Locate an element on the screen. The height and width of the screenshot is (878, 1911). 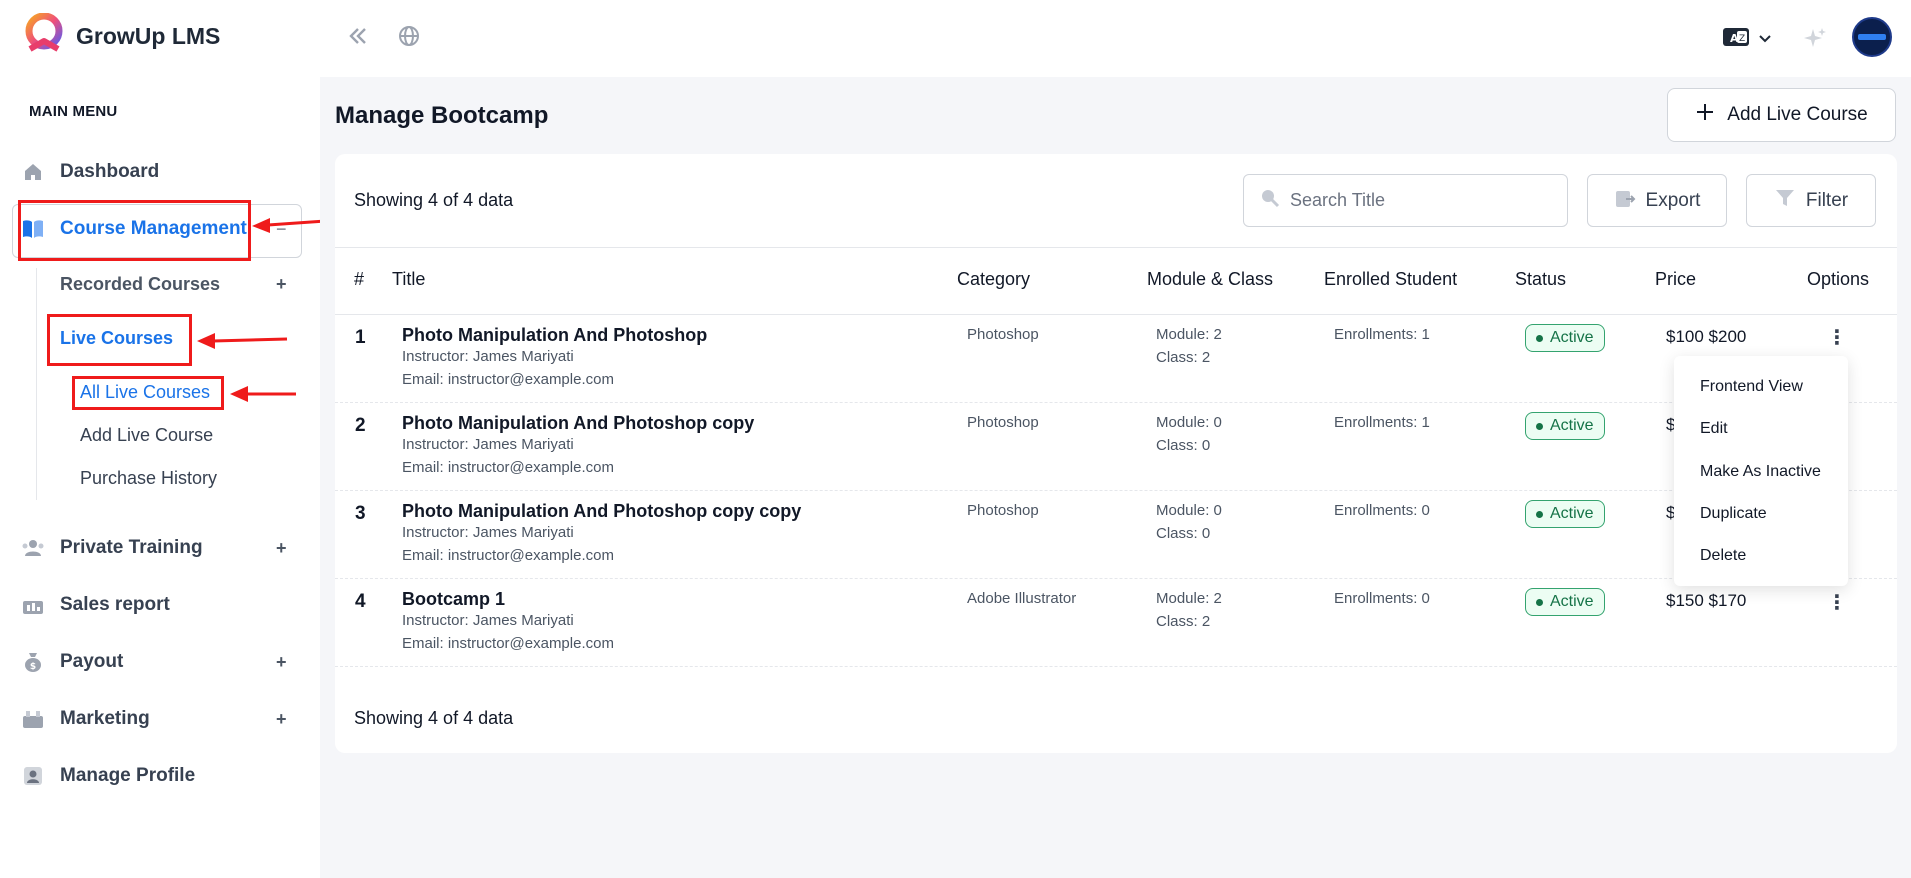
sidebar-item-dashboard: Dashboard is located at coordinates (90, 172).